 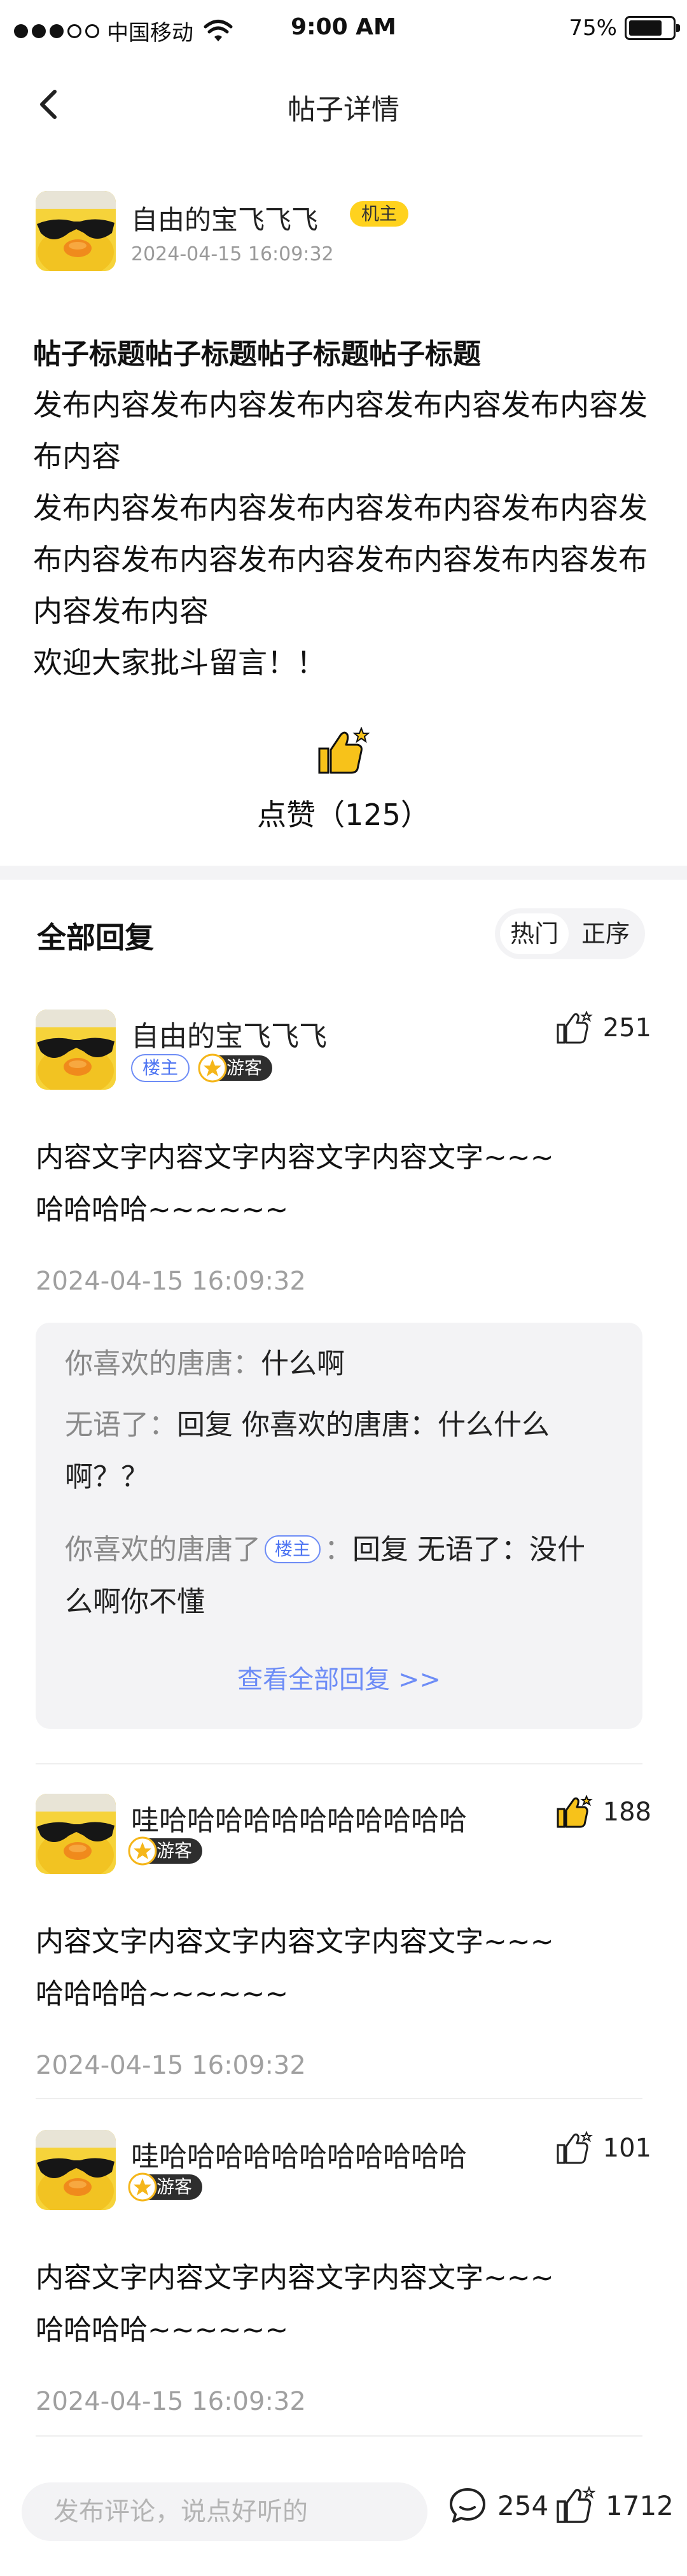 I want to click on battery-status: 75%, so click(x=624, y=28).